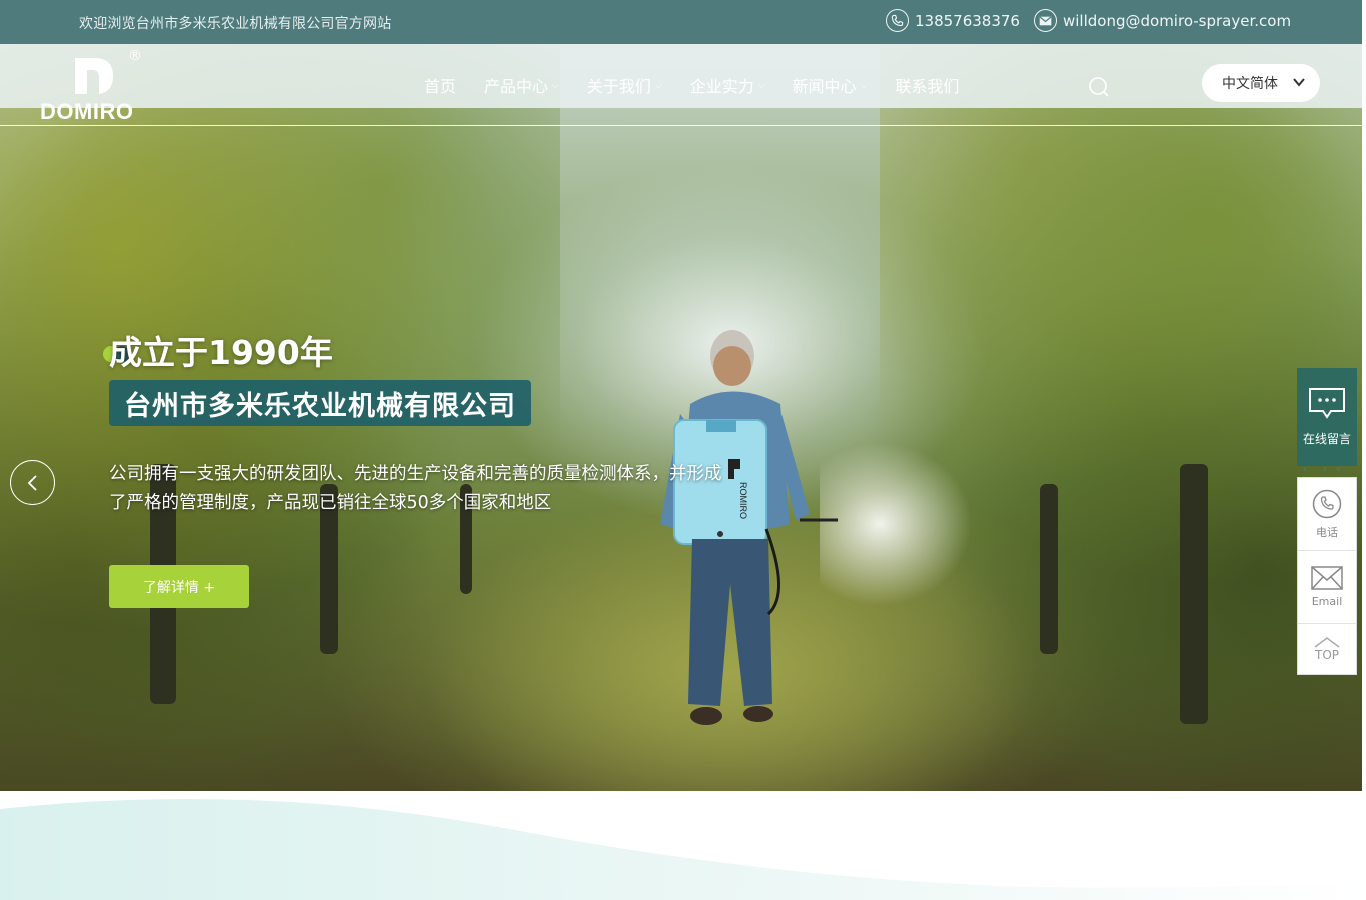 Image resolution: width=1366 pixels, height=900 pixels. I want to click on main-nav: 首页 产品中心 ⌵ 关于我们 ⌵ 企业实力 ⌵ 新闻中心 ⌵ 联系我们, so click(691, 85).